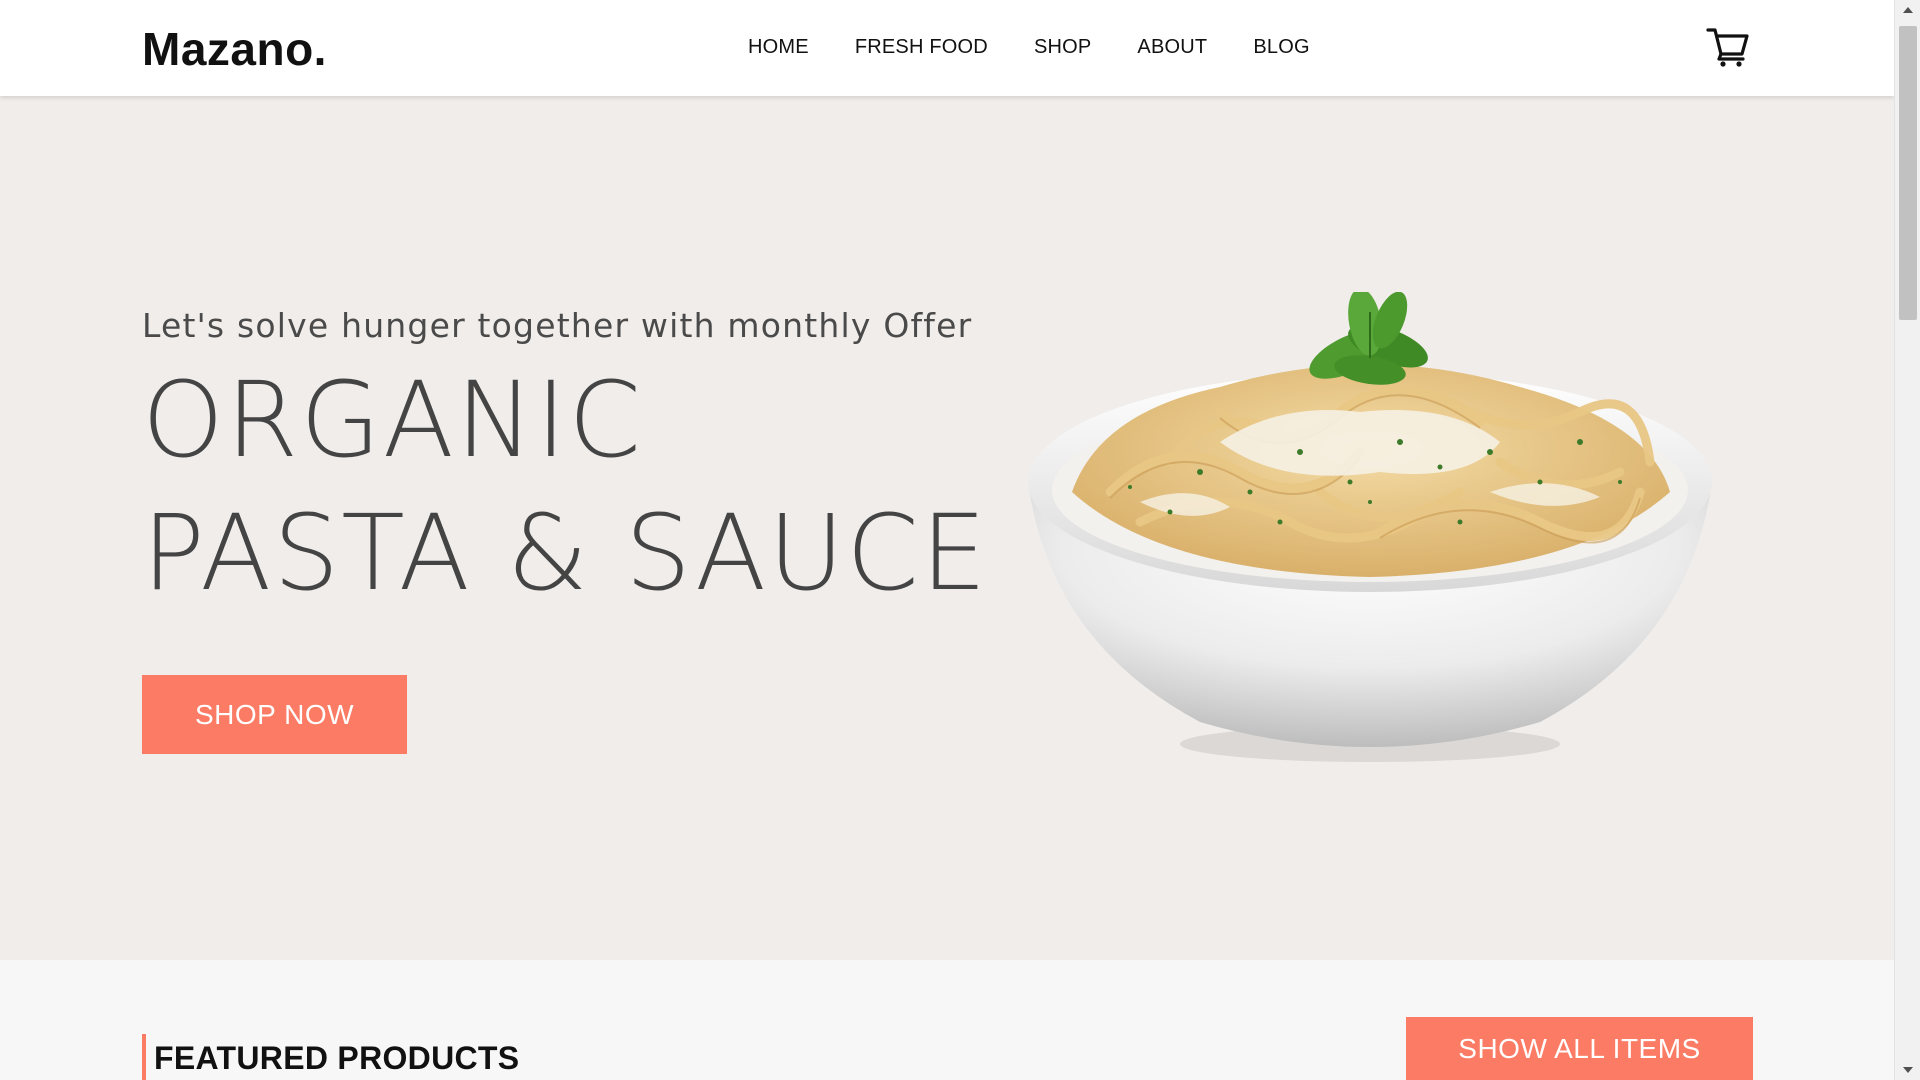 The width and height of the screenshot is (1920, 1080). I want to click on hero-title-line-2: PASTA & SAUCE, so click(565, 553).